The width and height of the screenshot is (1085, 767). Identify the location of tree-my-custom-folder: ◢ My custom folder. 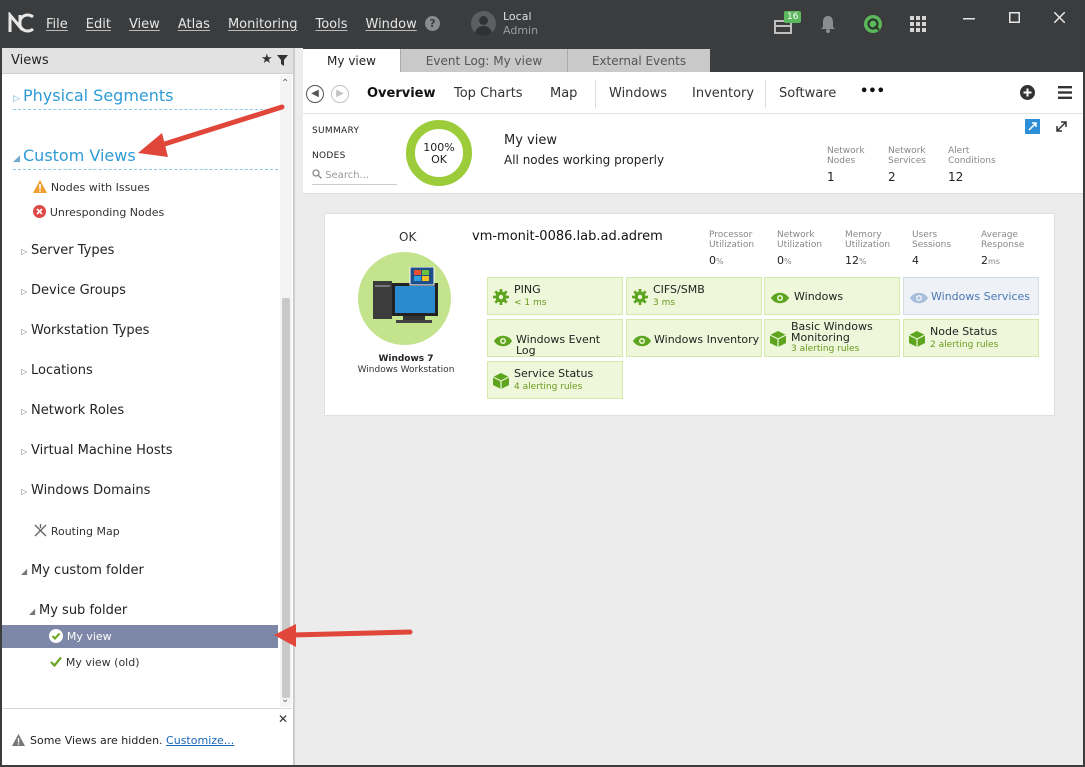
(82, 570).